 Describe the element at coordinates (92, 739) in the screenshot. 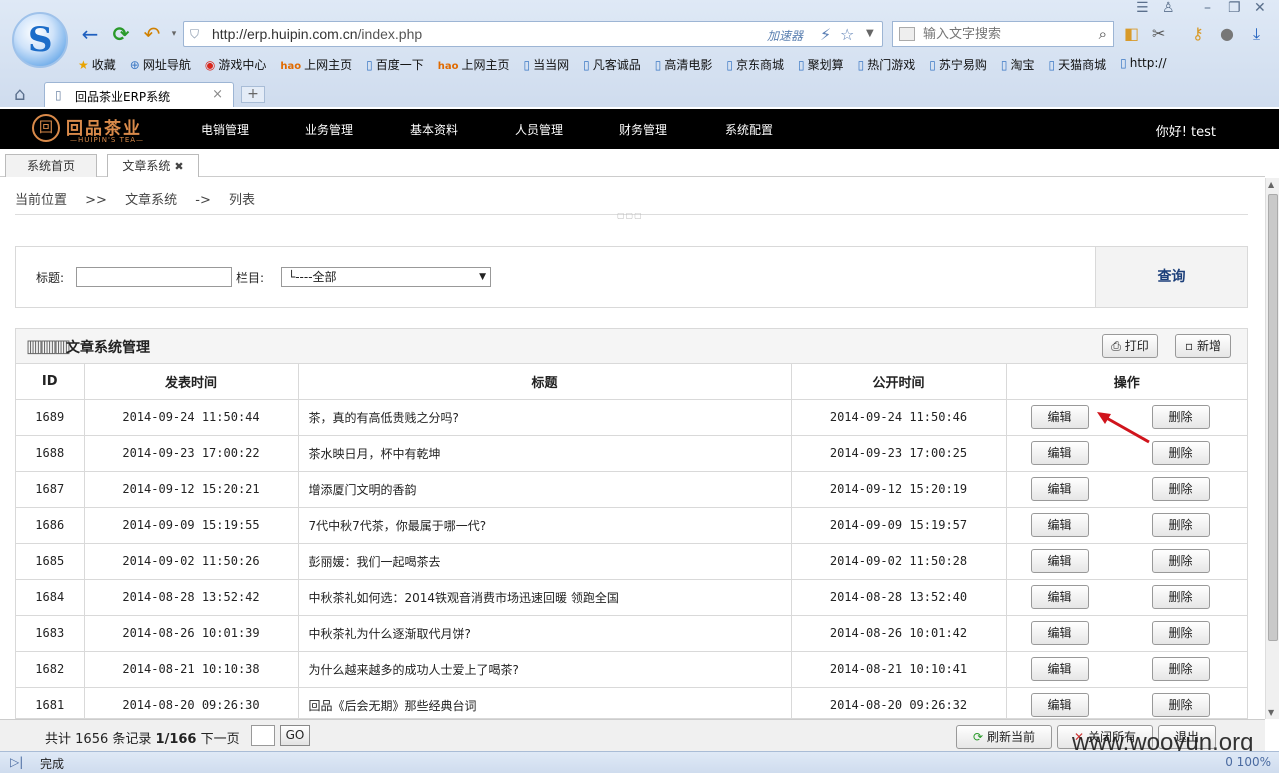

I see `total-count: 1656` at that location.